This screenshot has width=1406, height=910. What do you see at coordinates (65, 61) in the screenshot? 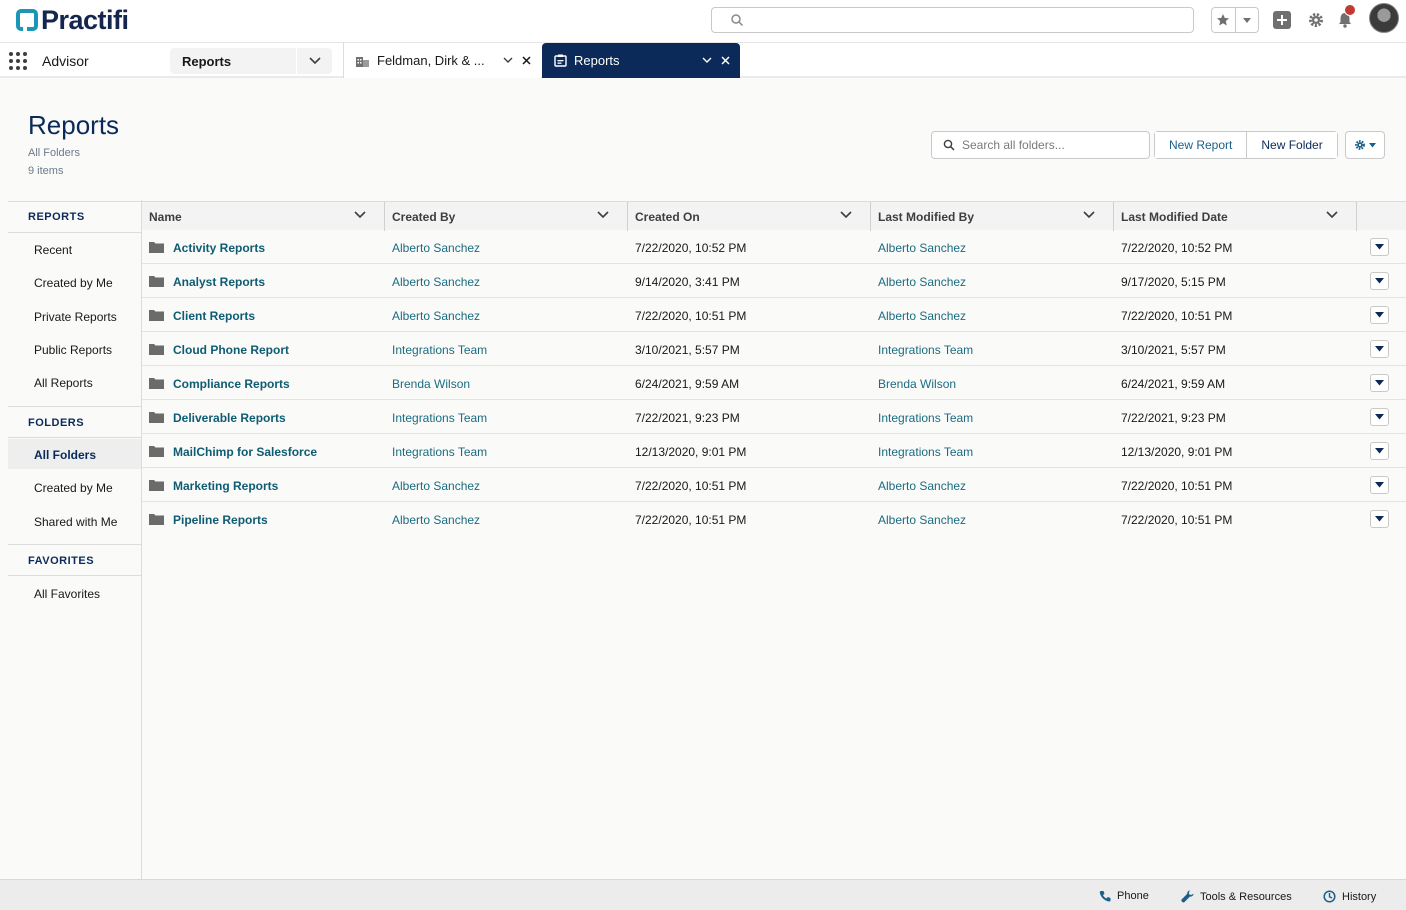
I see `app-name: Advisor` at bounding box center [65, 61].